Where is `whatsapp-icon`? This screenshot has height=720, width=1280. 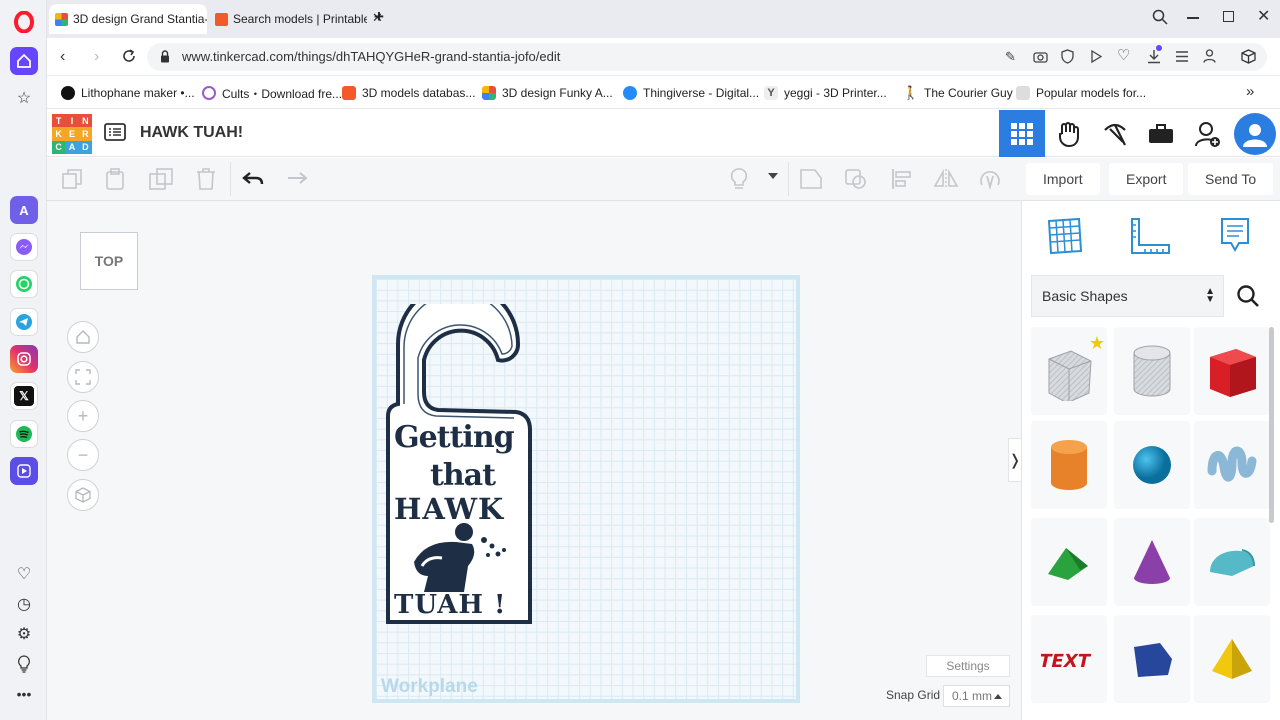 whatsapp-icon is located at coordinates (24, 284).